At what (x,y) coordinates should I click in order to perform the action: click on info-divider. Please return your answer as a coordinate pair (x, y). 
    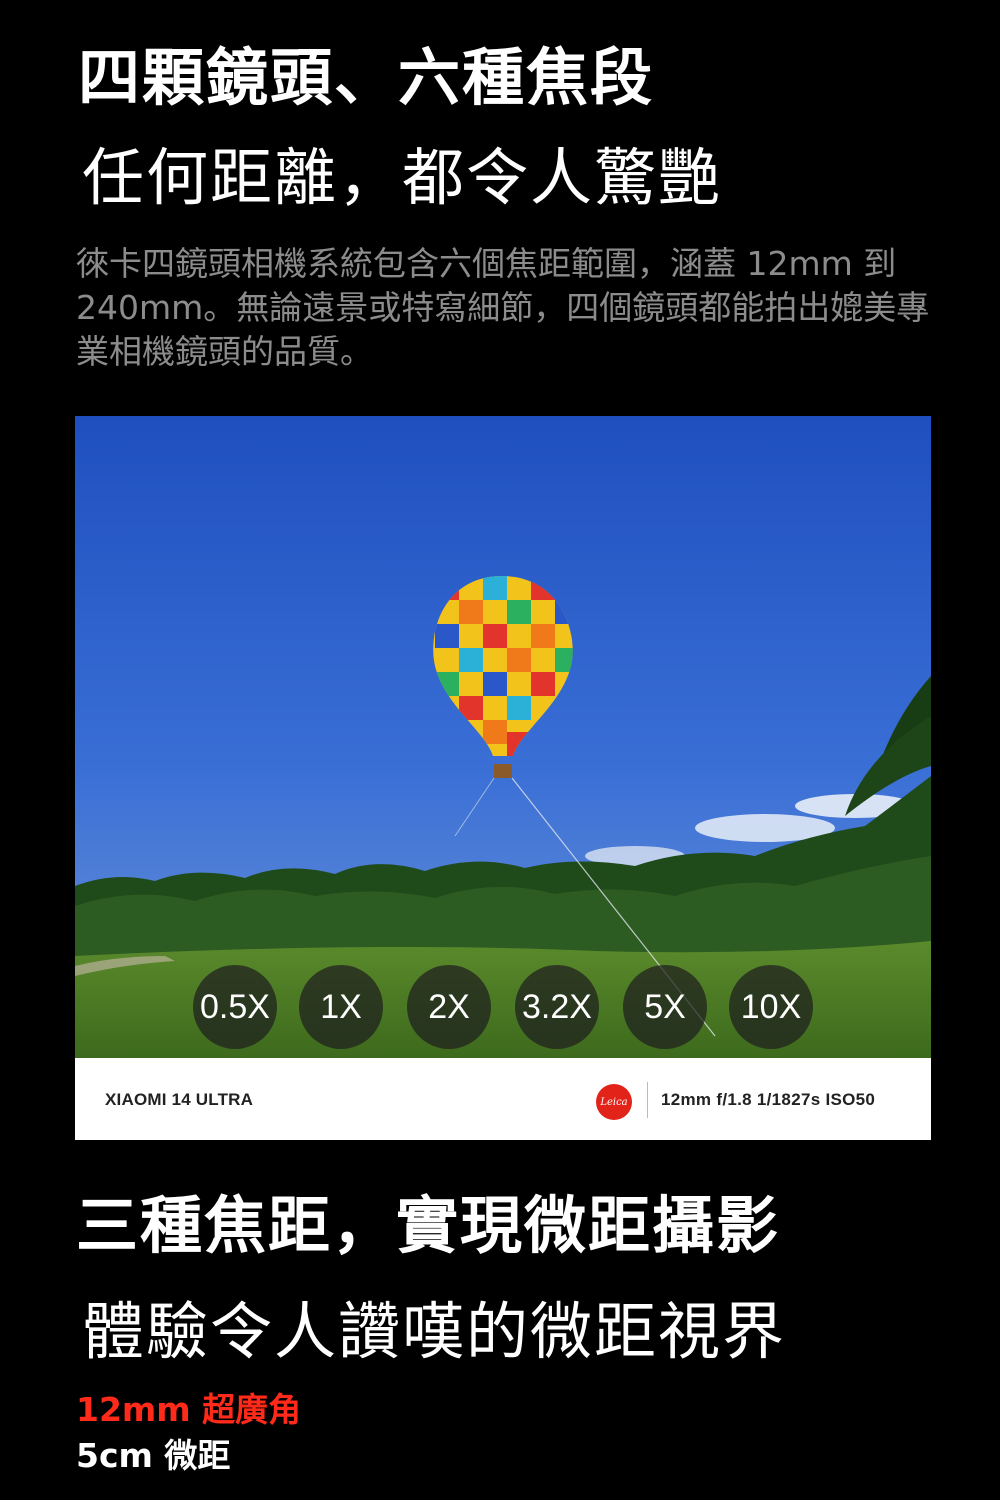
    Looking at the image, I should click on (647, 1100).